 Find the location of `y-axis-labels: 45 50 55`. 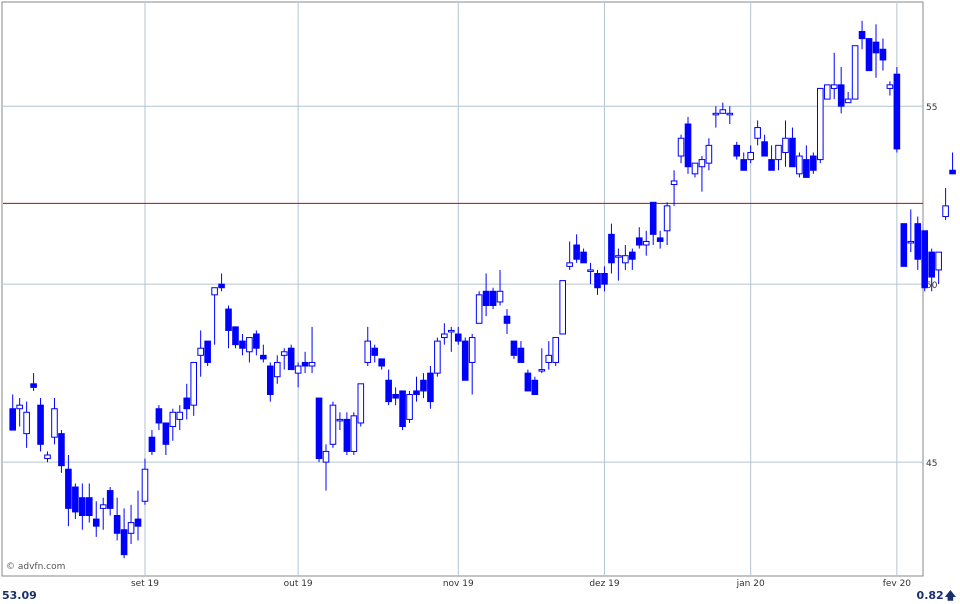

y-axis-labels: 45 50 55 is located at coordinates (932, 286).